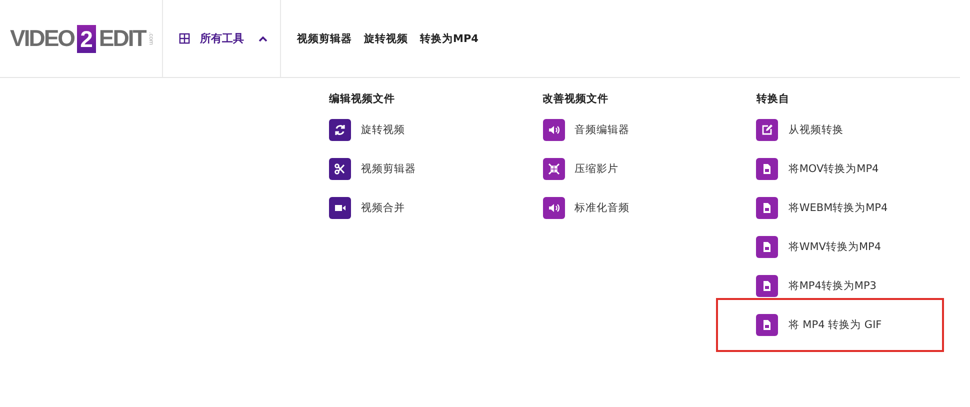 This screenshot has height=407, width=970. I want to click on menu-item: 旋转视频, so click(367, 130).